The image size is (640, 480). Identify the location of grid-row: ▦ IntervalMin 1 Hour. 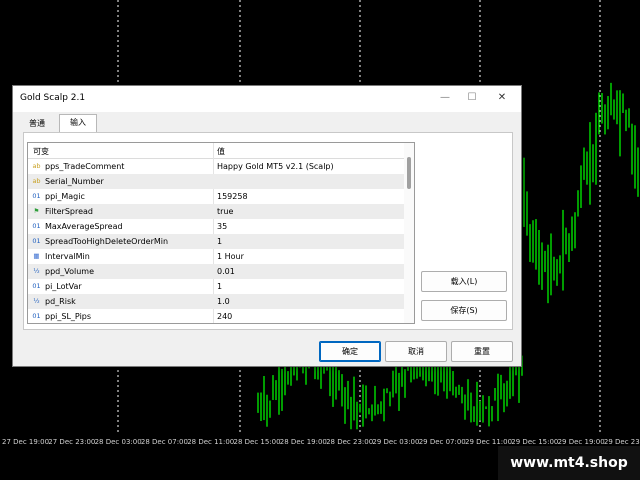
(216, 256).